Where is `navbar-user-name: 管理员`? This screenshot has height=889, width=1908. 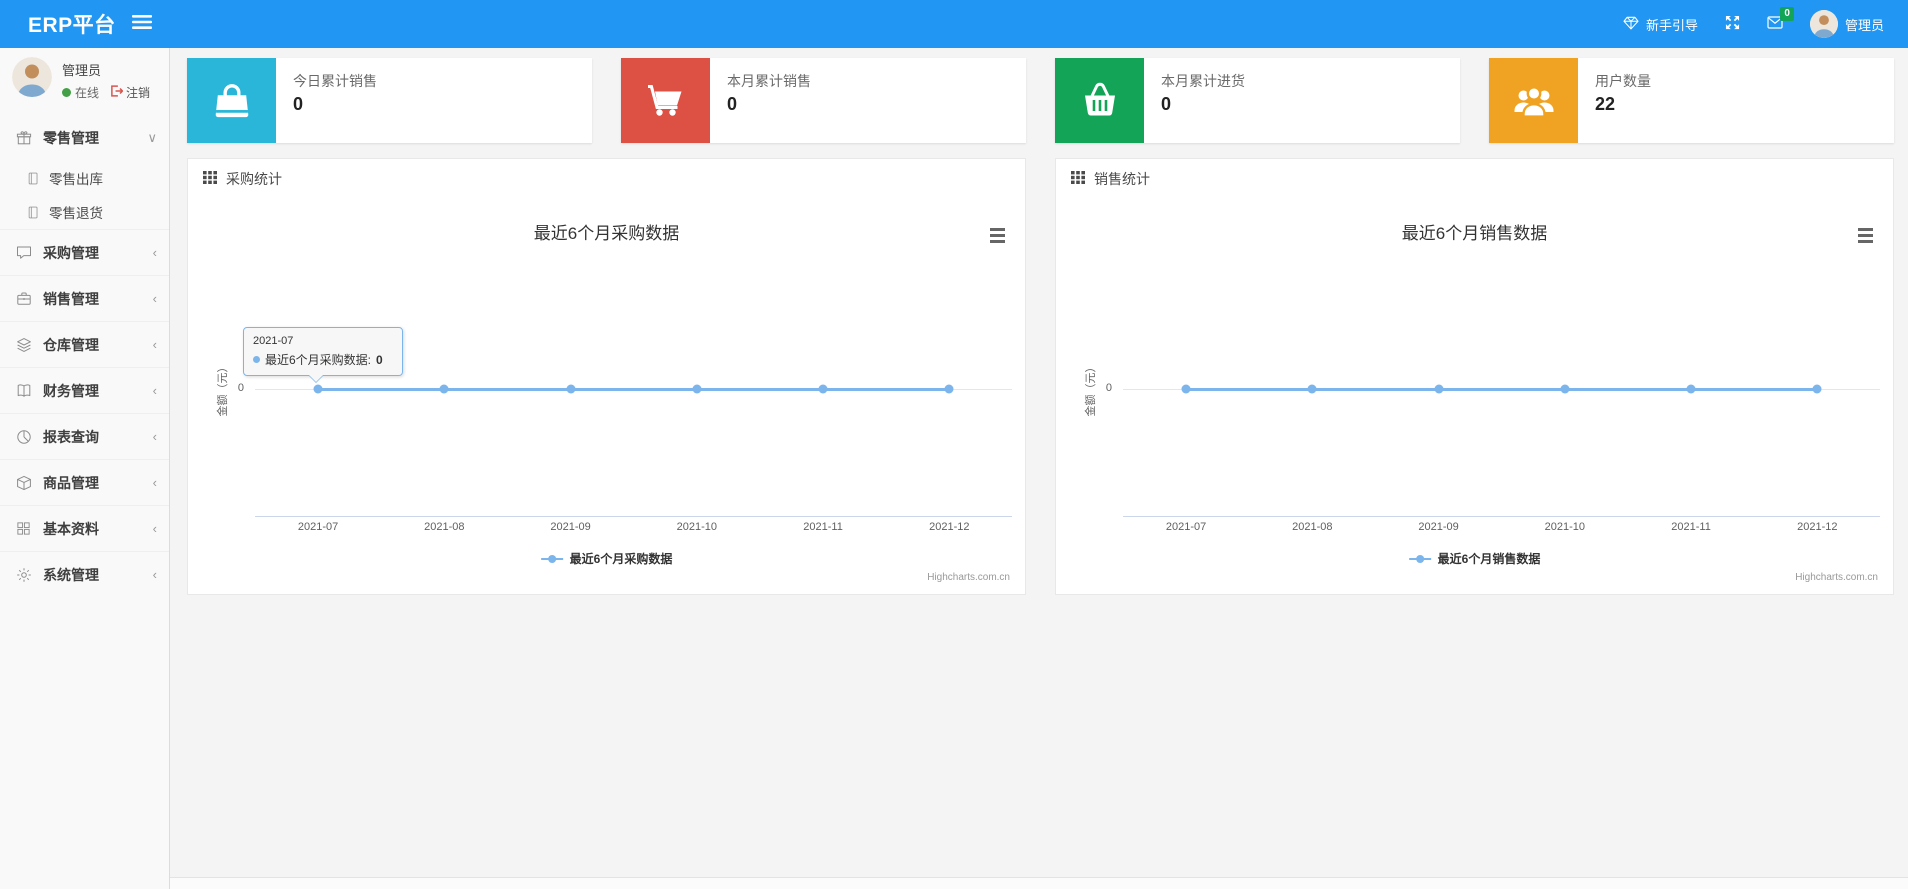
navbar-user-name: 管理员 is located at coordinates (1864, 25).